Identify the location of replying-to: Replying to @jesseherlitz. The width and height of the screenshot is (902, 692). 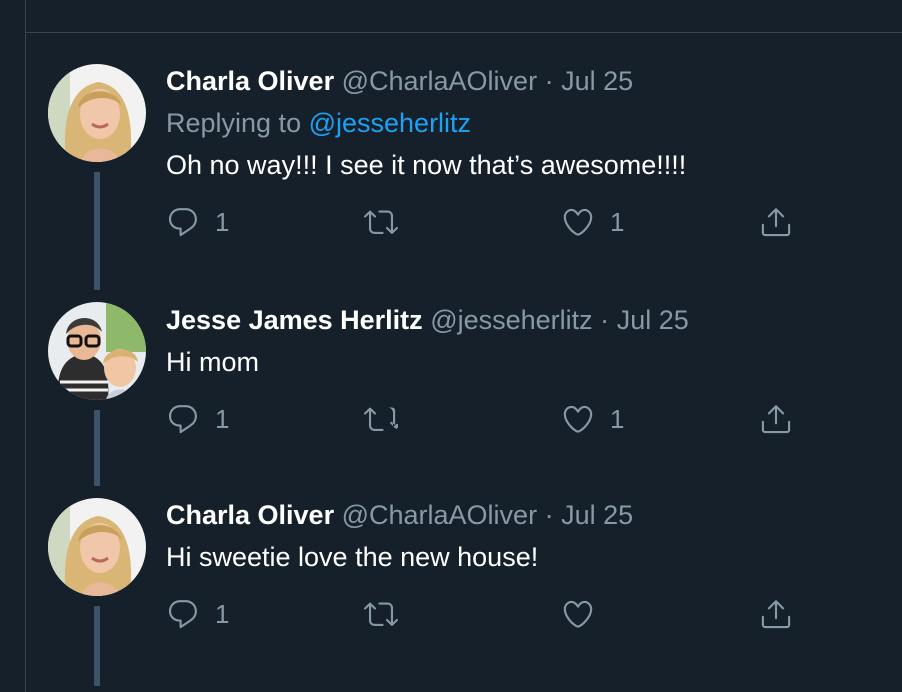
(318, 123).